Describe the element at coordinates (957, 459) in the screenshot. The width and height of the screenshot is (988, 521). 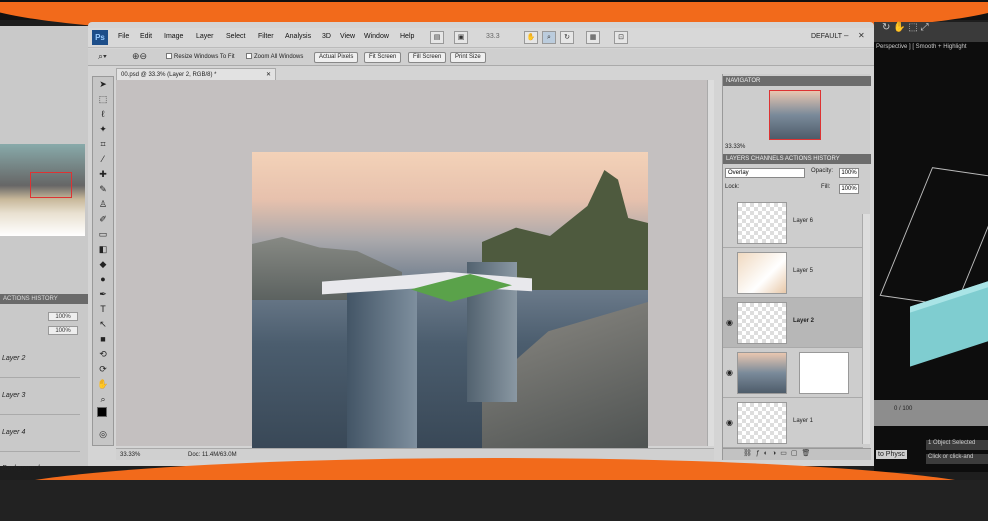
I see `max-prompt-text: Click or click-and` at that location.